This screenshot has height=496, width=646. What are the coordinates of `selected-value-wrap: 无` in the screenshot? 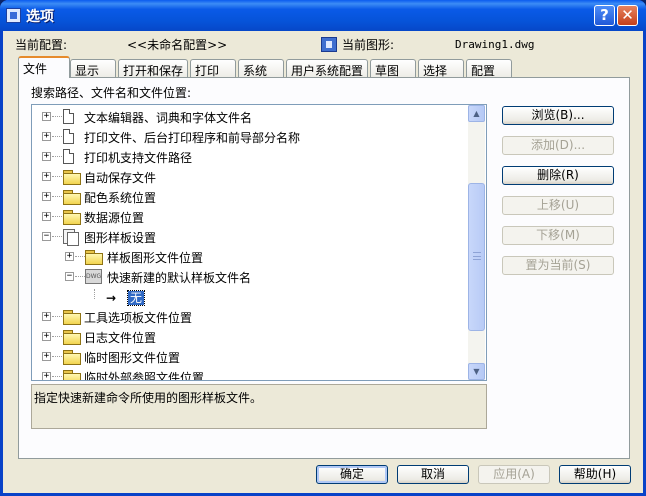 It's located at (136, 297).